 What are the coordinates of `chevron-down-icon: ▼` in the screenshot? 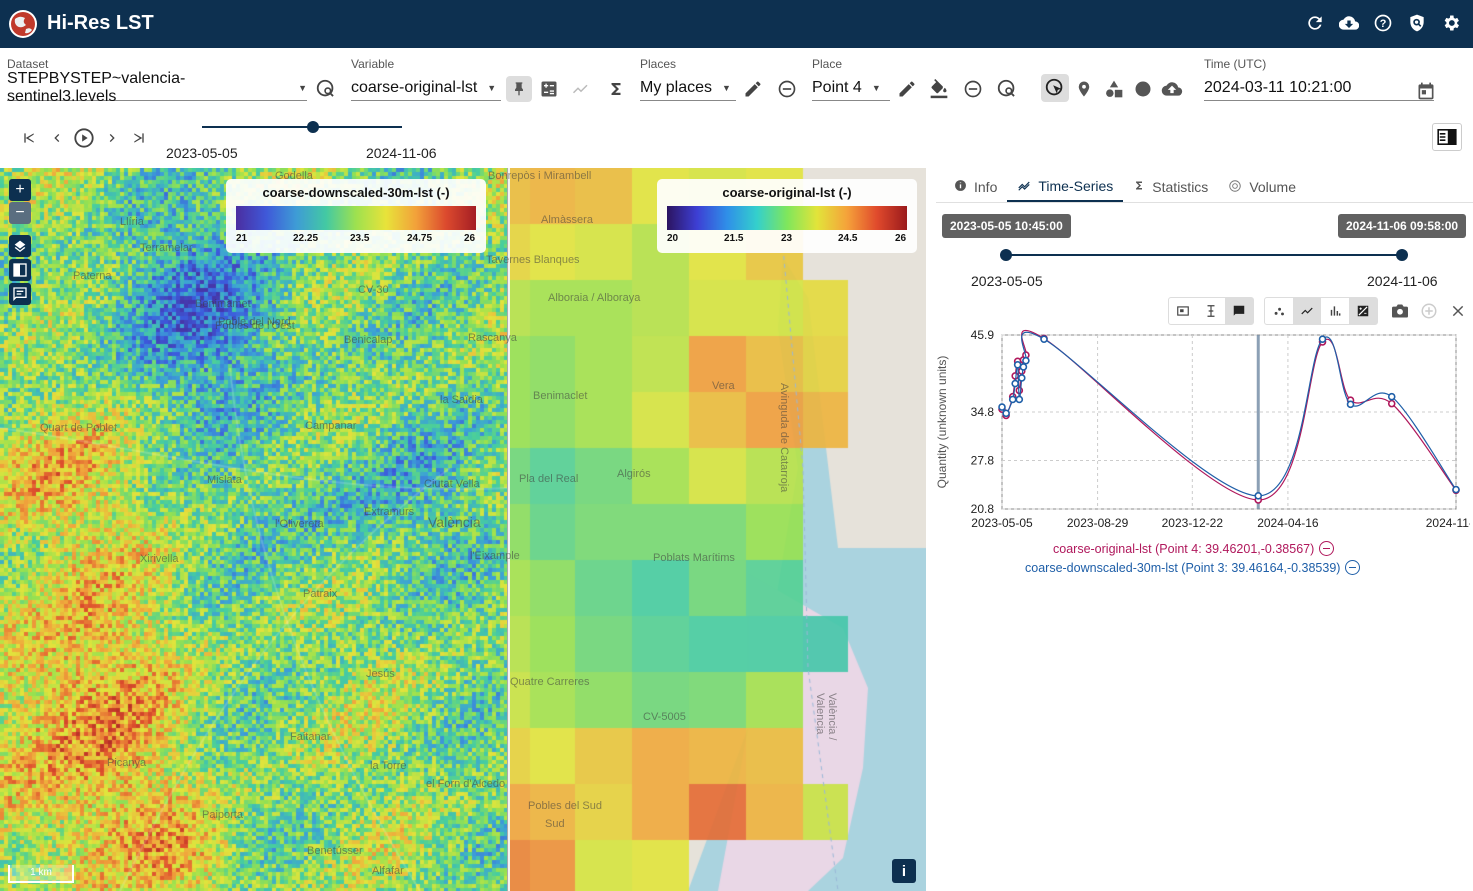 It's located at (492, 87).